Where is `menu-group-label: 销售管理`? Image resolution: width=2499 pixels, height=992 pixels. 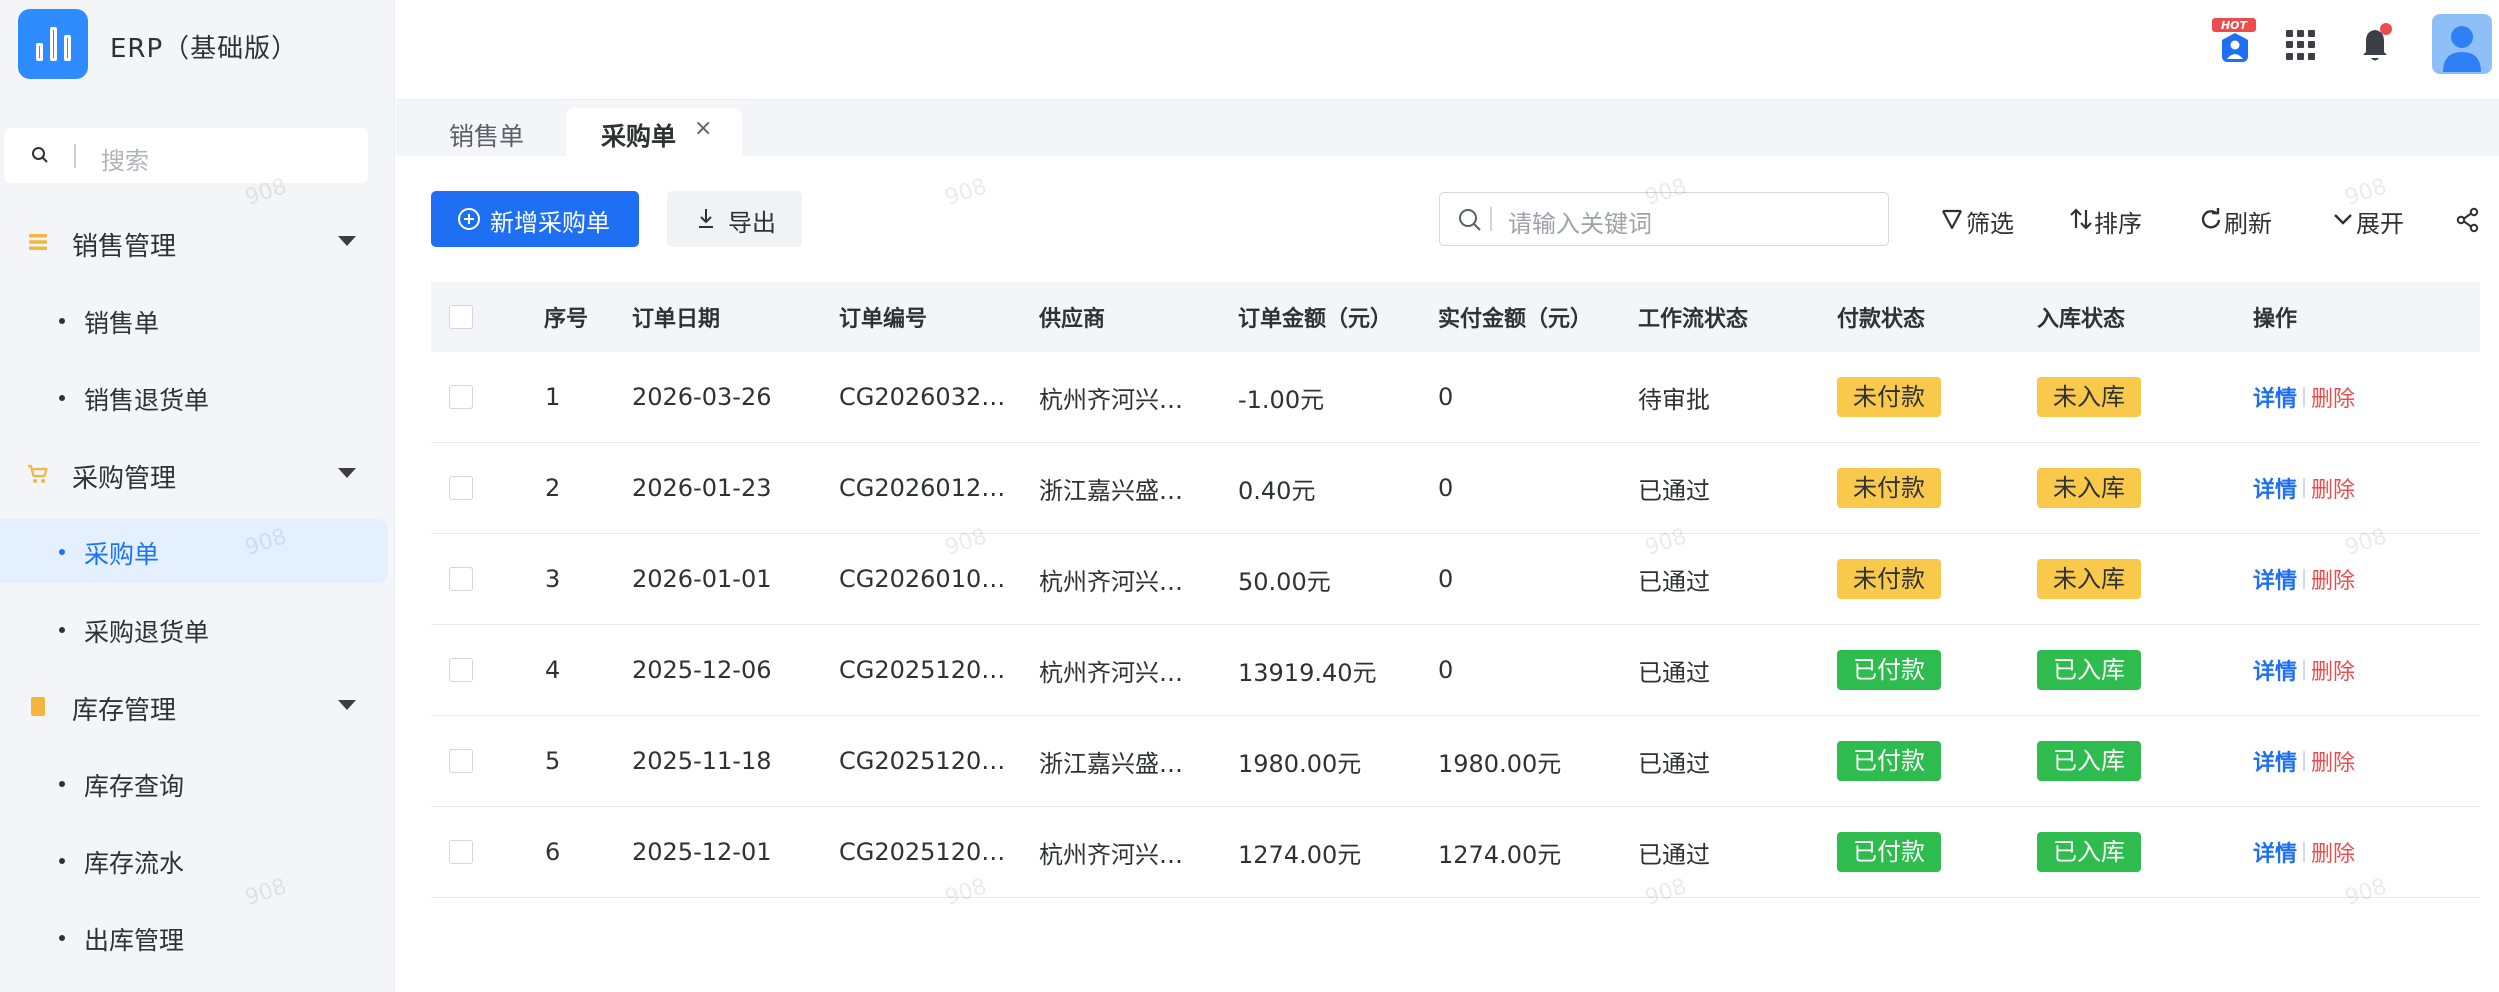 menu-group-label: 销售管理 is located at coordinates (124, 247).